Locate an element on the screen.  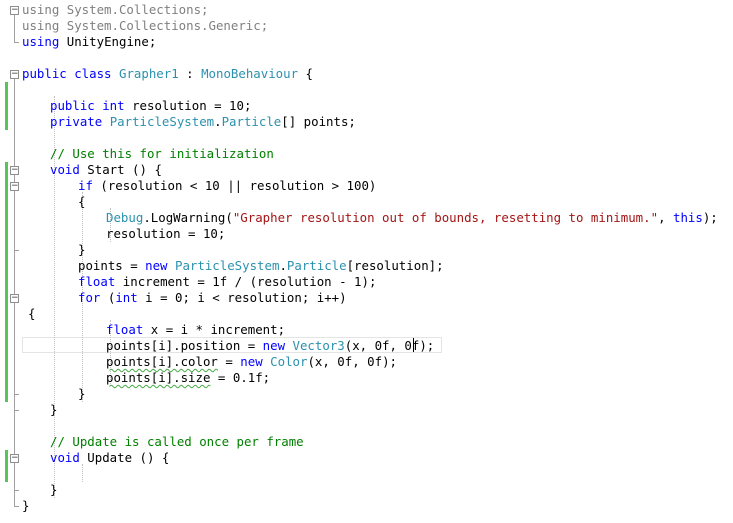
code-line: using UnityEngine; is located at coordinates (89, 42).